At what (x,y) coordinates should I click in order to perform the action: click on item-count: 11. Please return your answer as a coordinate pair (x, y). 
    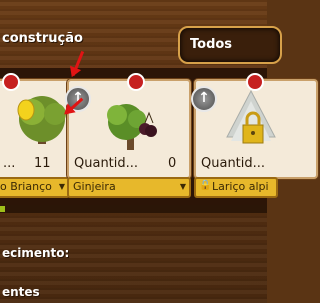
    Looking at the image, I should click on (42, 163).